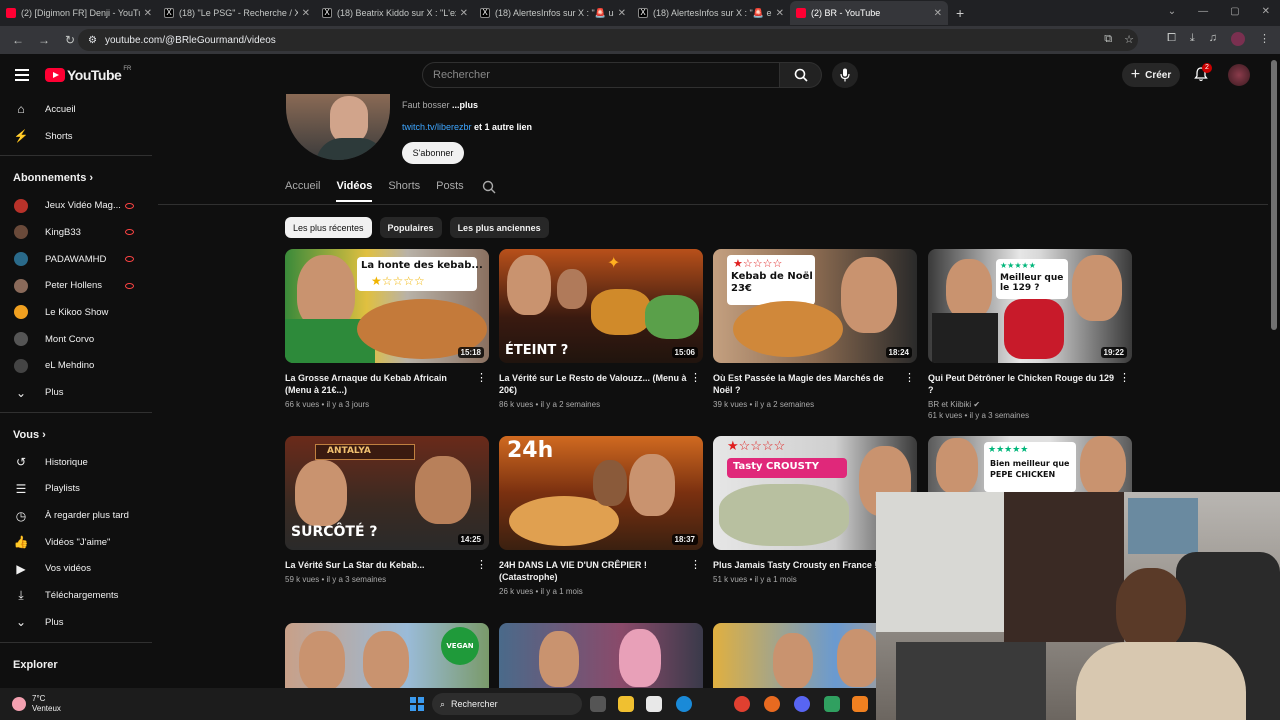 The image size is (1280, 720). What do you see at coordinates (601, 75) in the screenshot?
I see `search-input: Rechercher` at bounding box center [601, 75].